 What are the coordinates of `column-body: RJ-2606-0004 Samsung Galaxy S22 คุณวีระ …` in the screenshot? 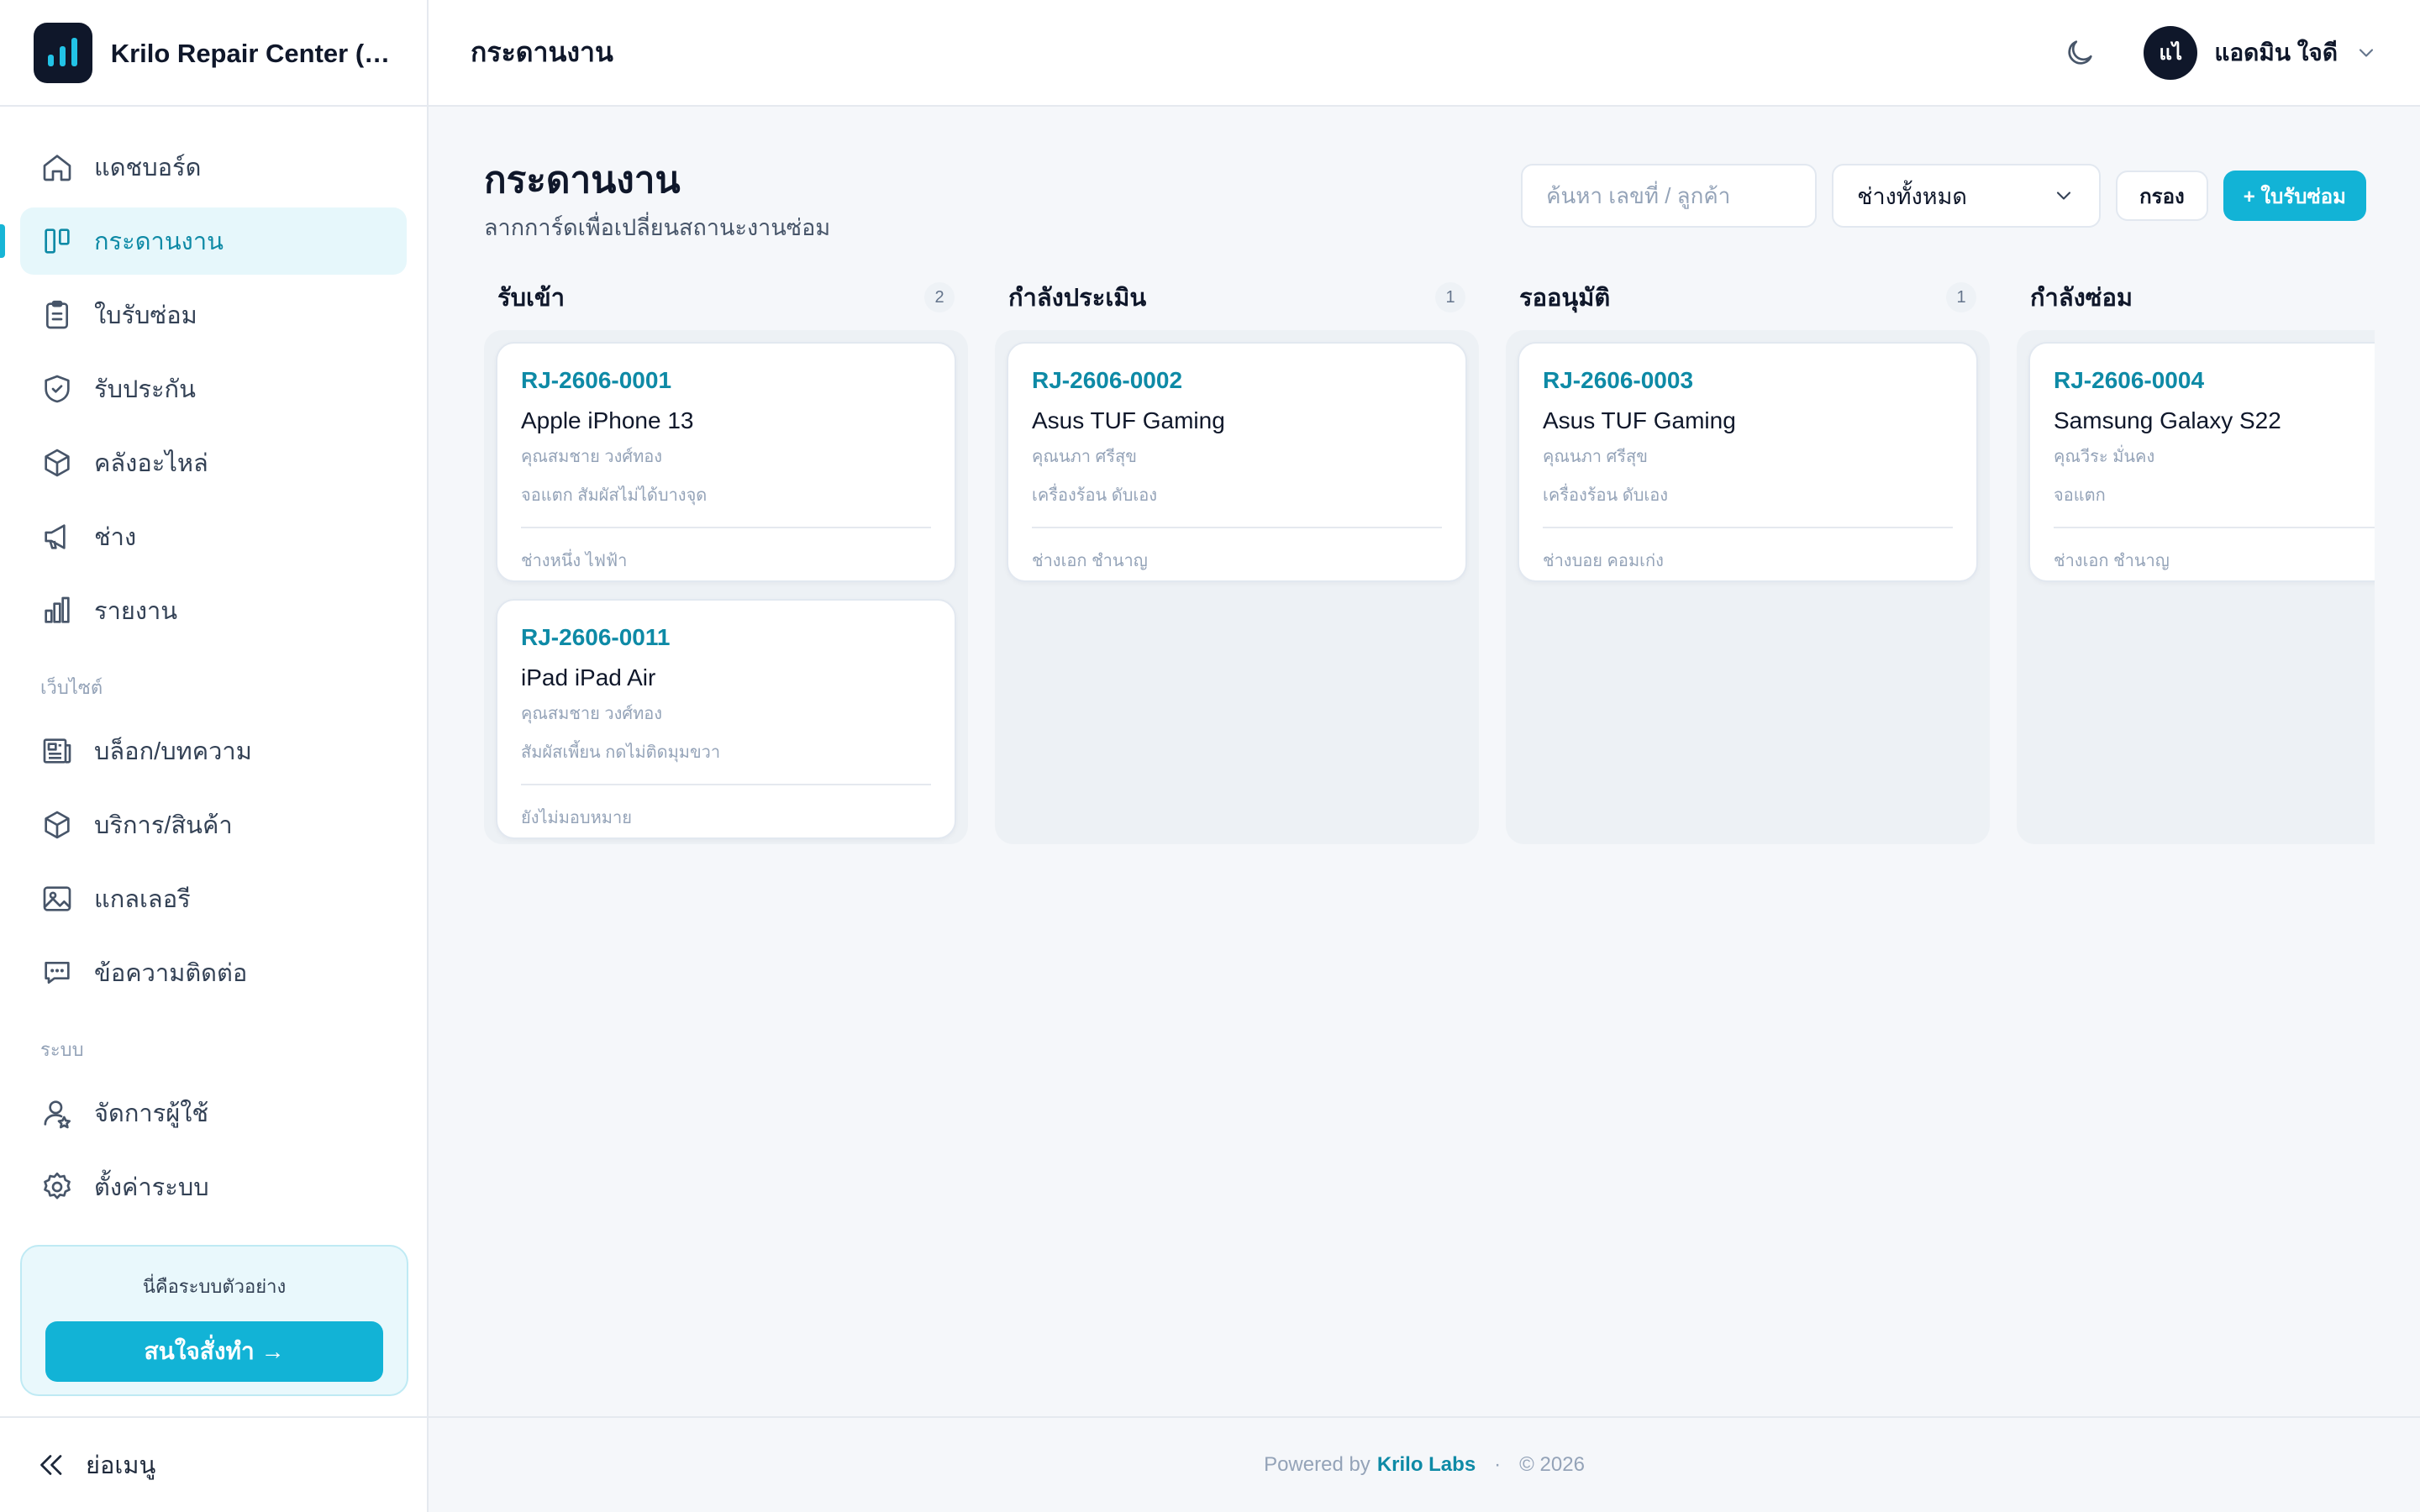 It's located at (2196, 587).